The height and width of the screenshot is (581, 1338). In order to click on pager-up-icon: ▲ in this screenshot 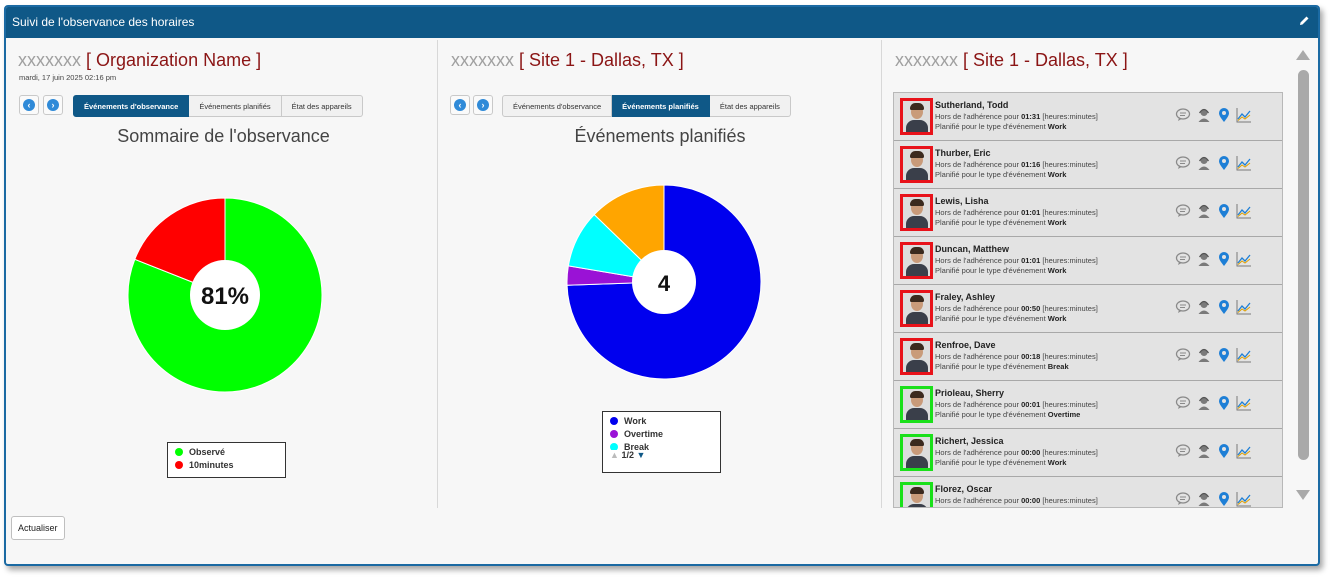, I will do `click(614, 455)`.